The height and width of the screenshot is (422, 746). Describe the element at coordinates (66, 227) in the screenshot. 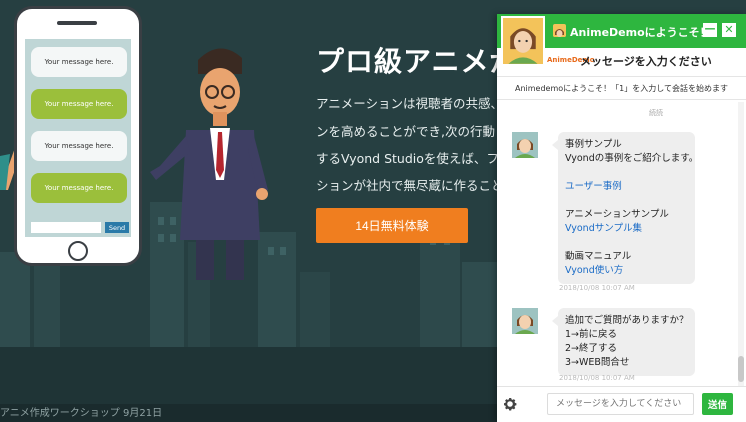

I see `phone-input-illustration` at that location.